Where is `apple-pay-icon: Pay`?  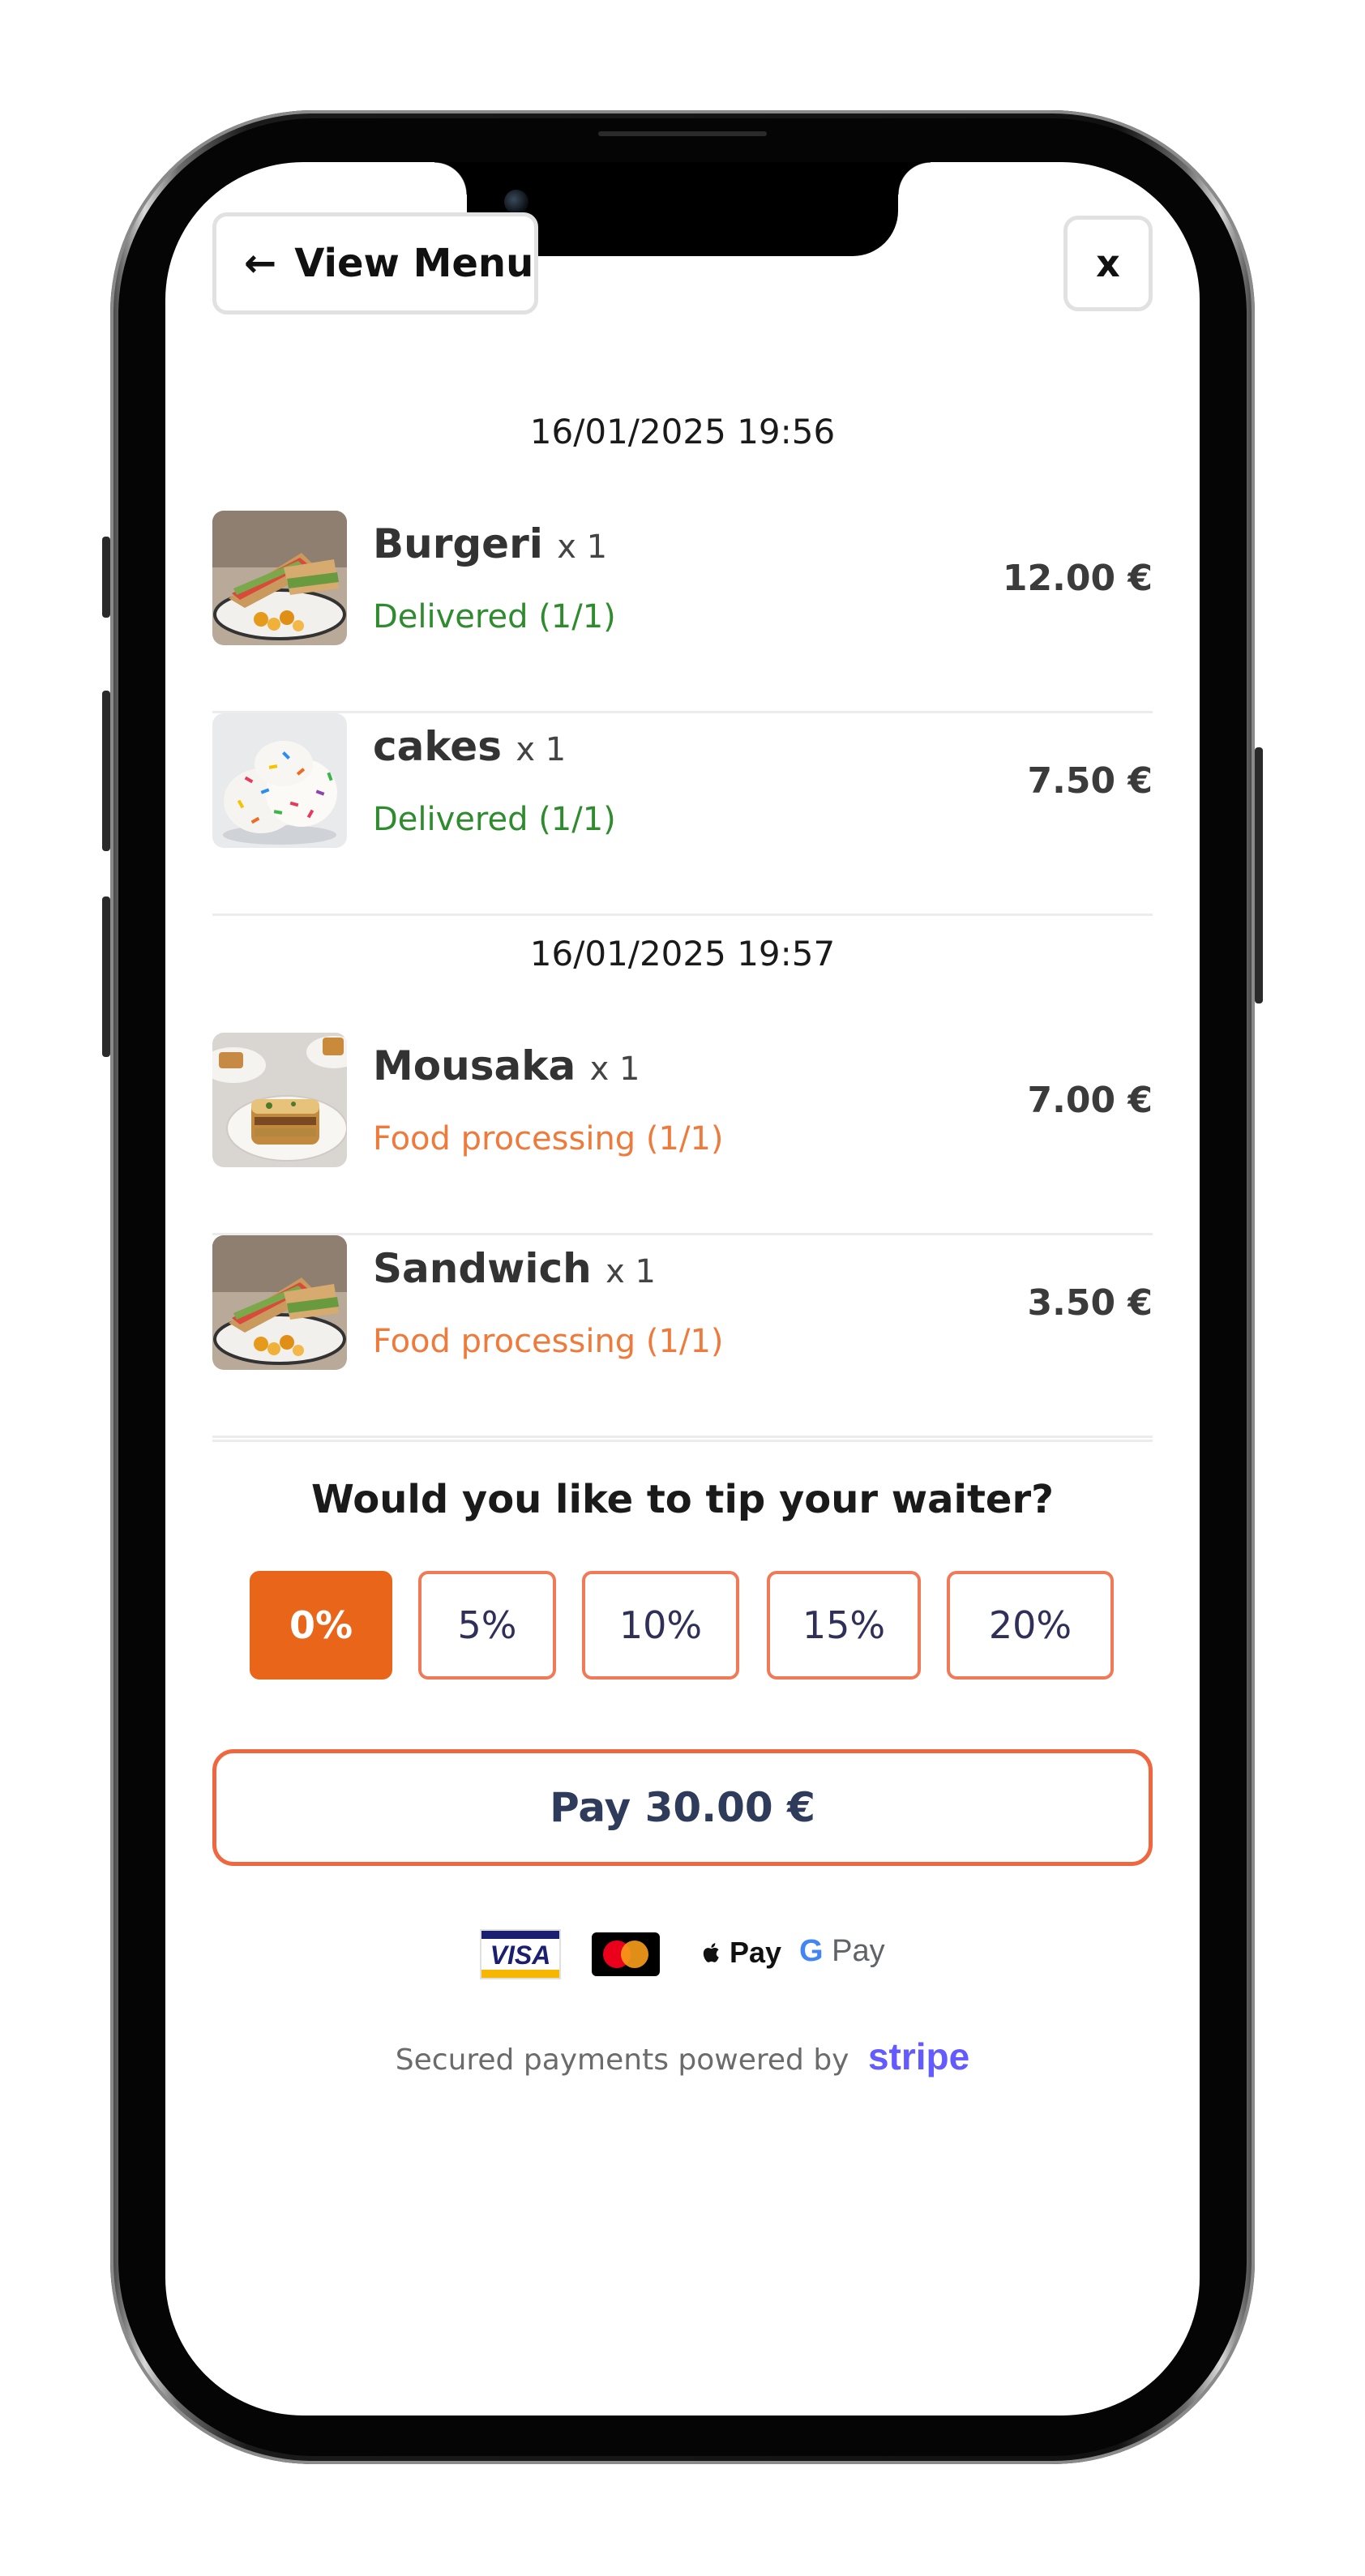
apple-pay-icon: Pay is located at coordinates (740, 1953).